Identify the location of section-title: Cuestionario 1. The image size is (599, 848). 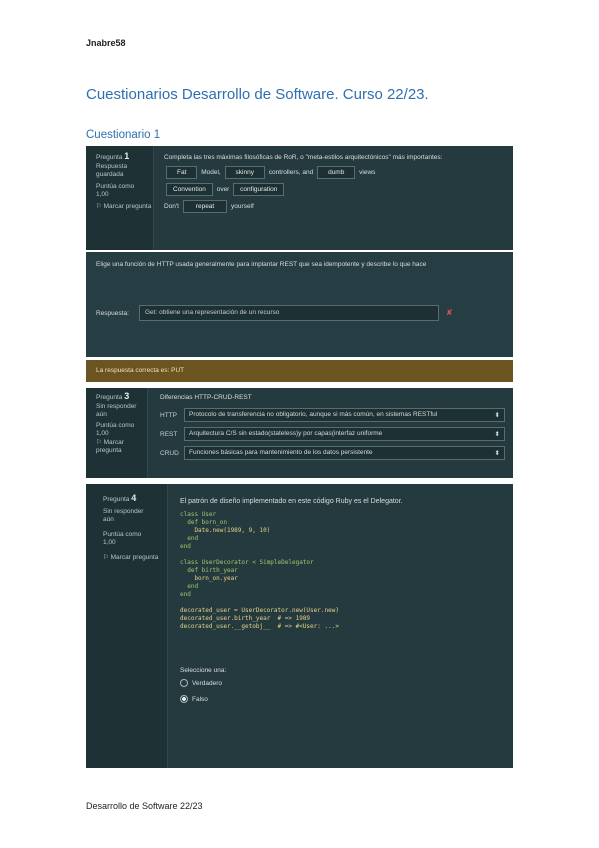
(123, 135).